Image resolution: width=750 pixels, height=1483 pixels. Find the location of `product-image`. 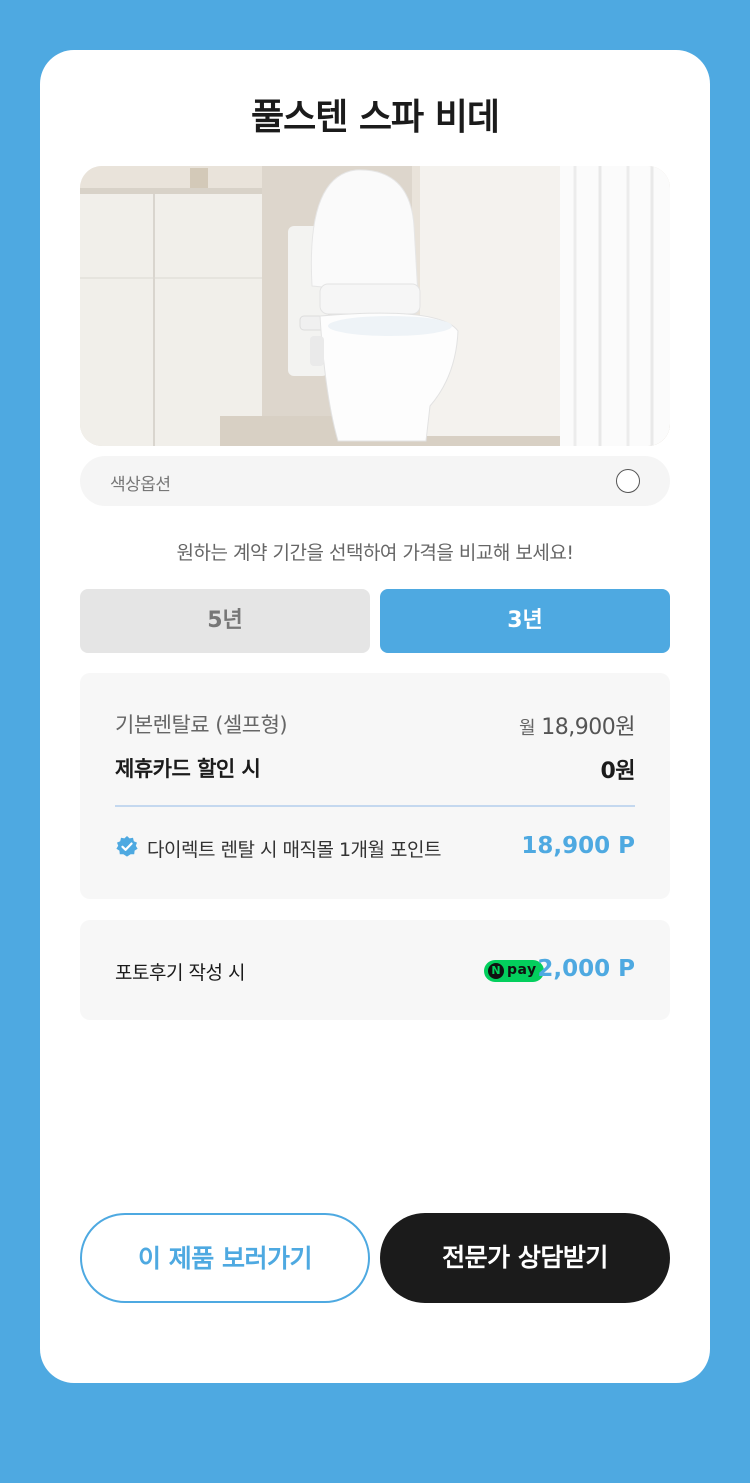

product-image is located at coordinates (375, 306).